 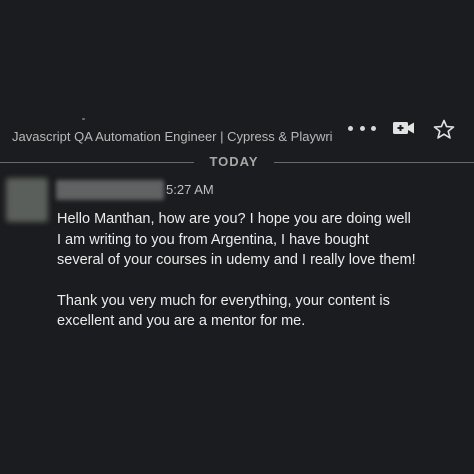 I want to click on more-options-icon, so click(x=362, y=128).